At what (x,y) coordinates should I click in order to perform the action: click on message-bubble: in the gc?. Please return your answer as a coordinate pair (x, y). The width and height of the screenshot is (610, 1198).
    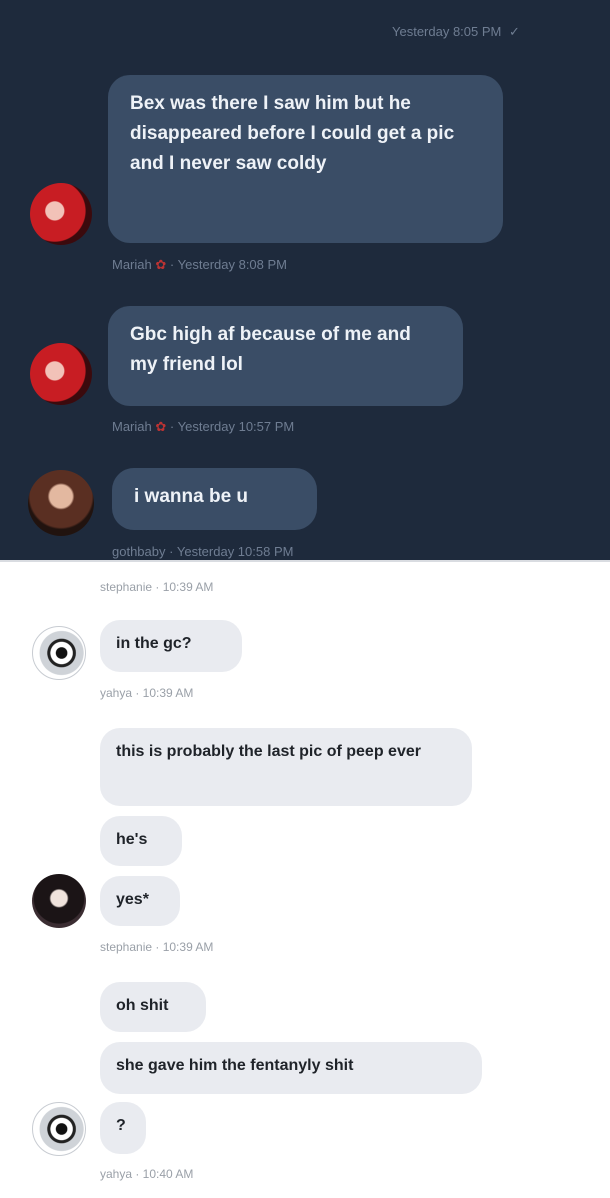
    Looking at the image, I should click on (171, 646).